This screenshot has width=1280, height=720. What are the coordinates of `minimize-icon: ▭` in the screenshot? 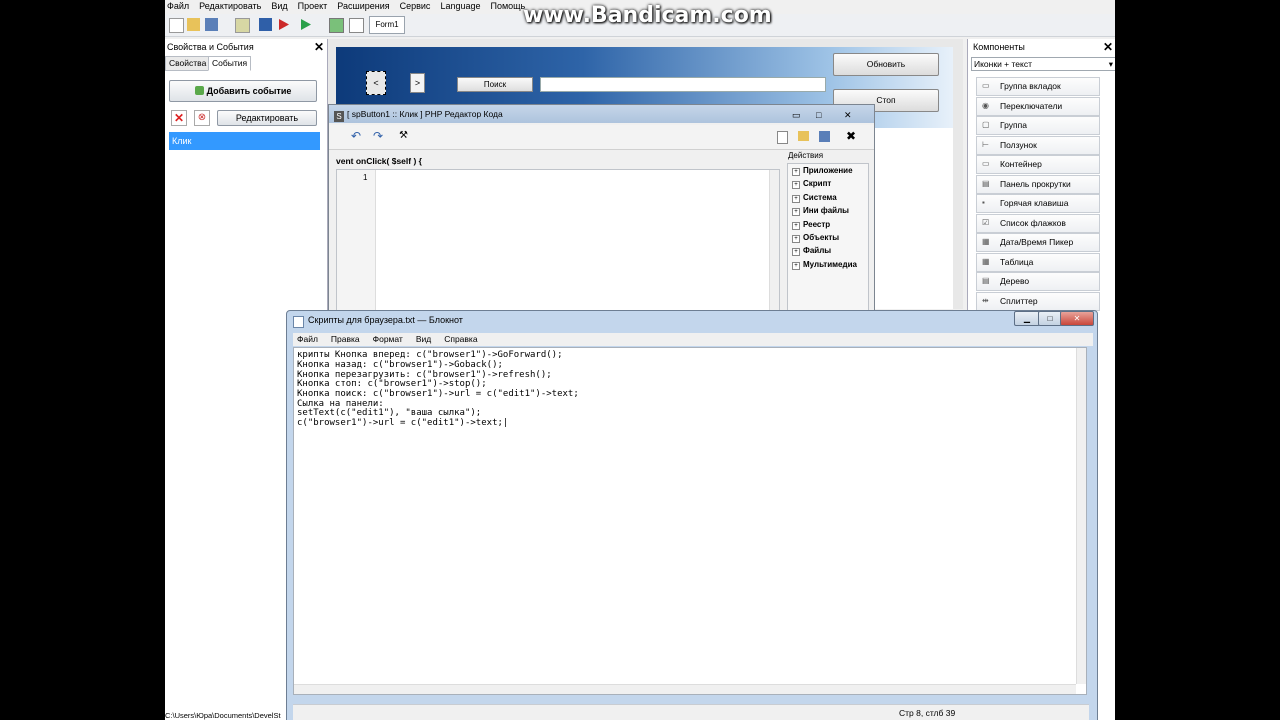 It's located at (796, 115).